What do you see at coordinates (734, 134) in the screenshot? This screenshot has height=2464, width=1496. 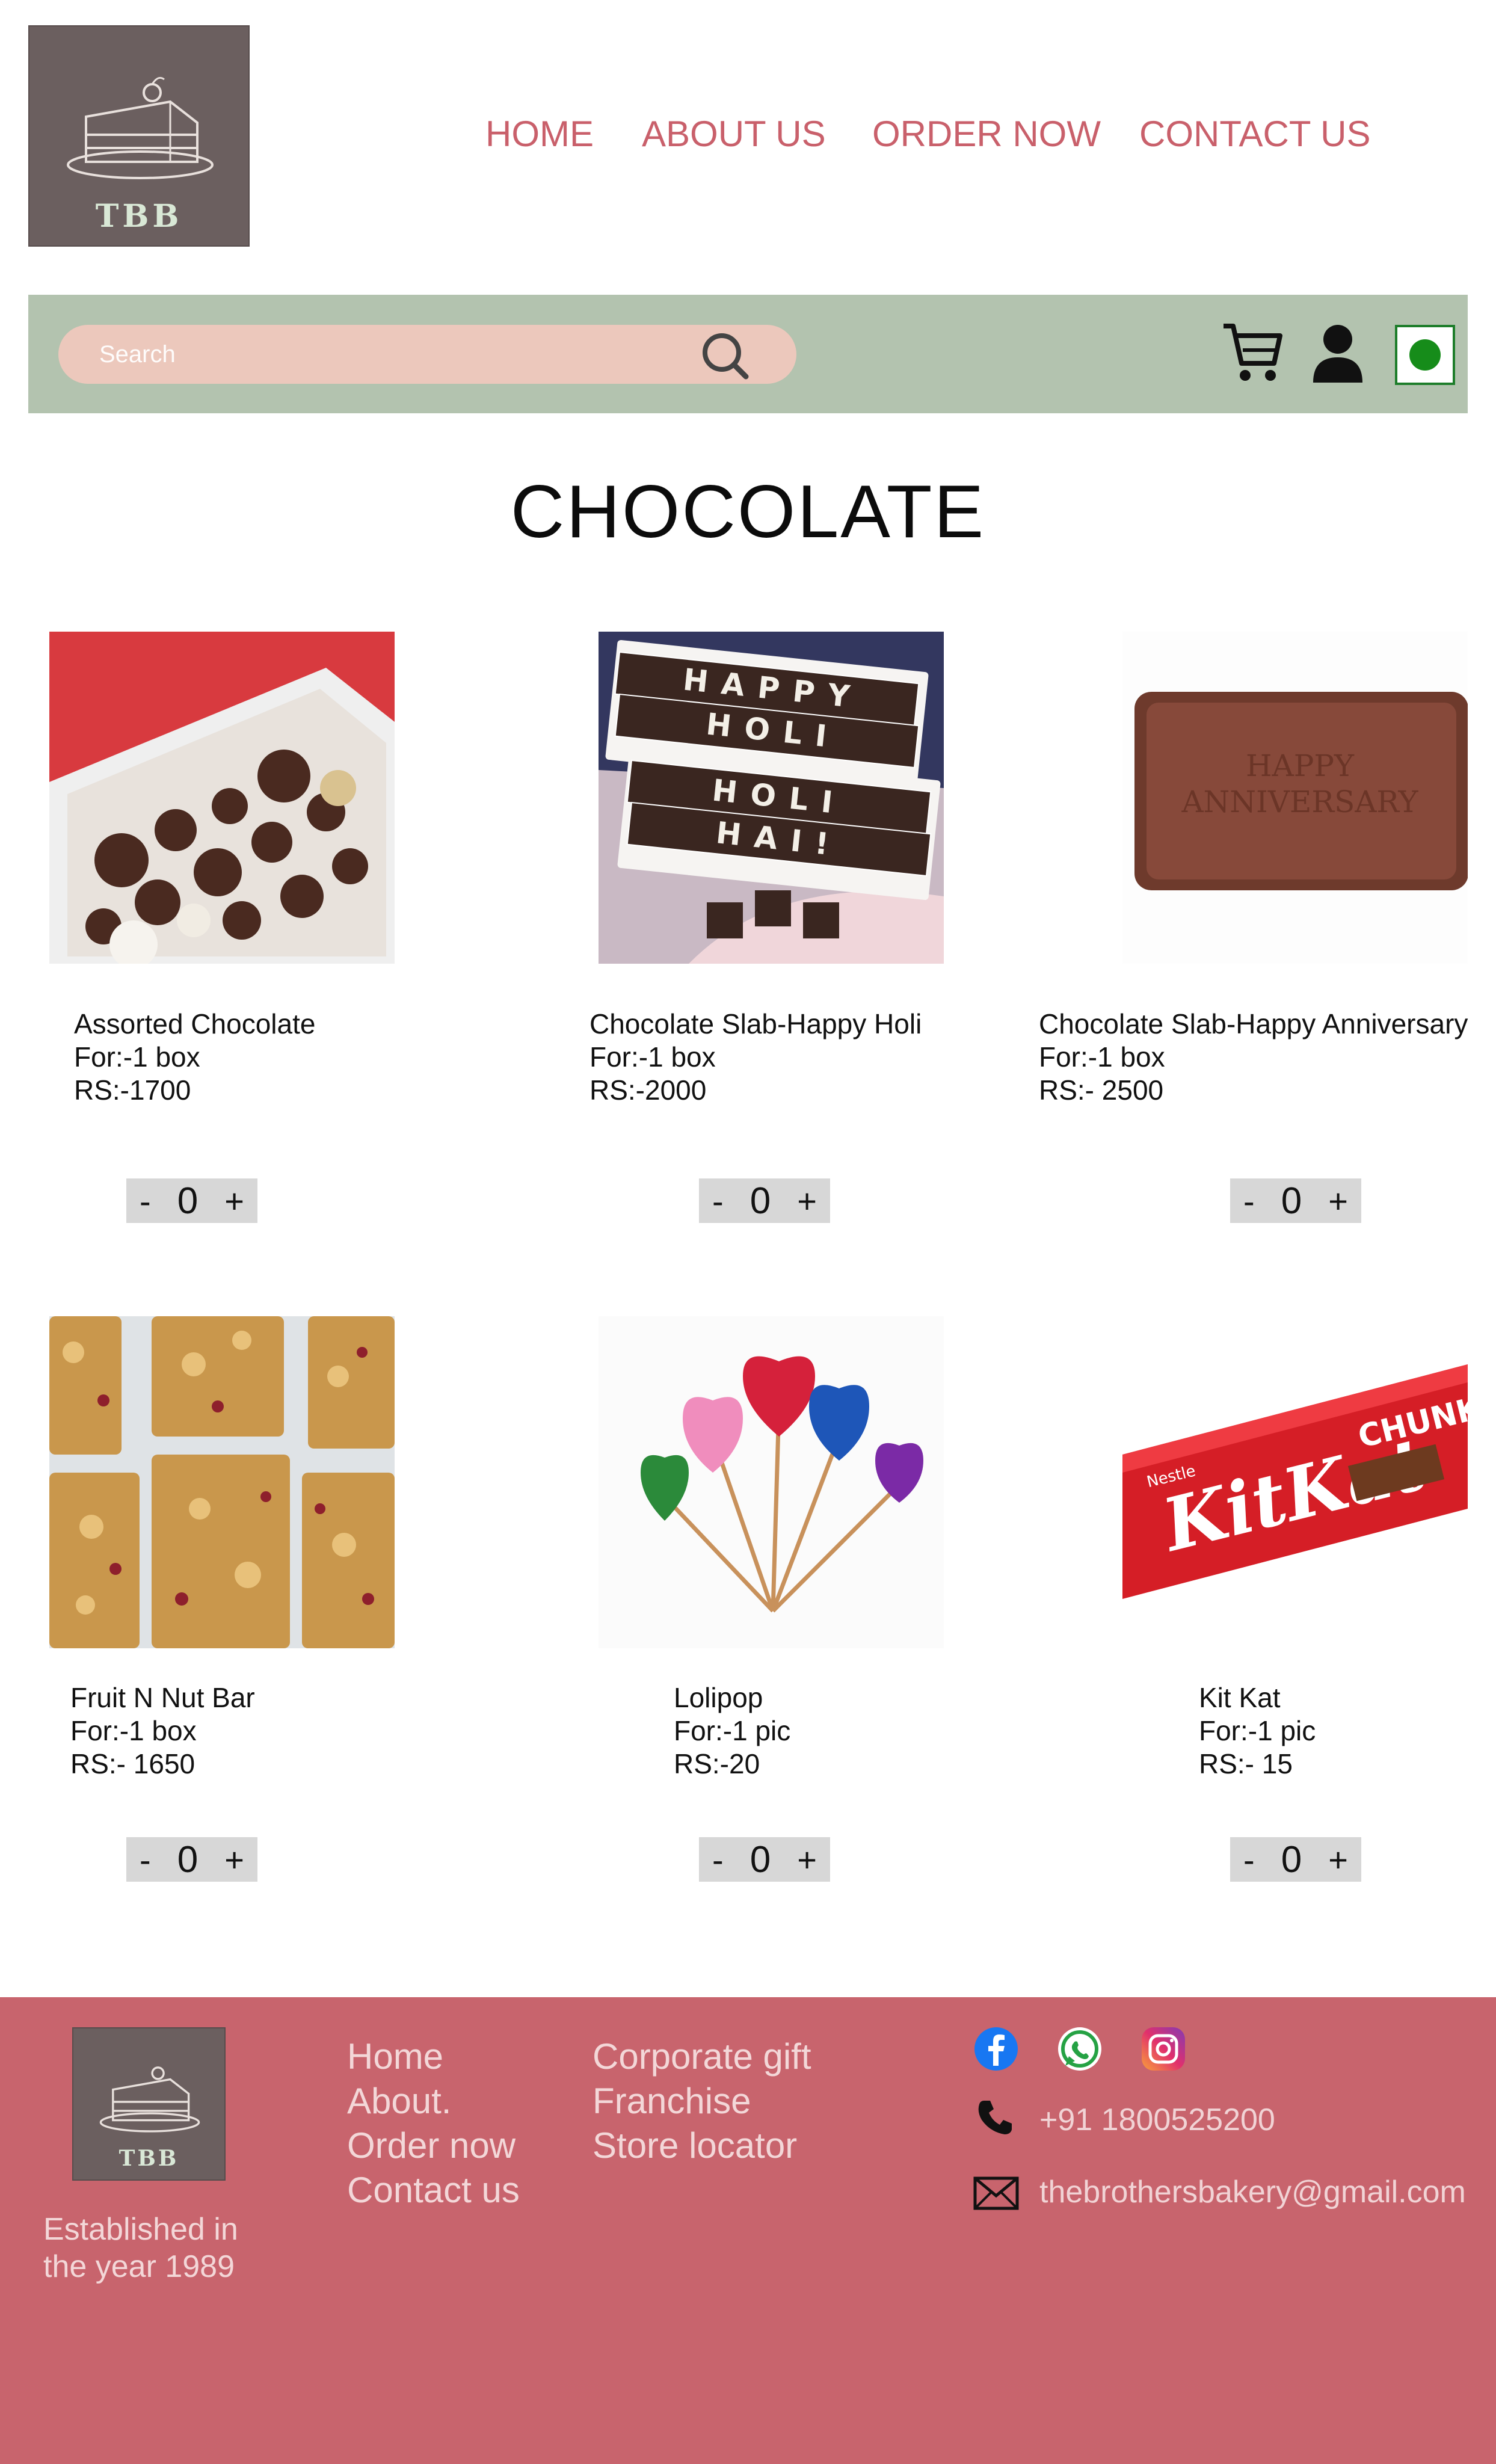 I see `nav-about-us: ABOUT US` at bounding box center [734, 134].